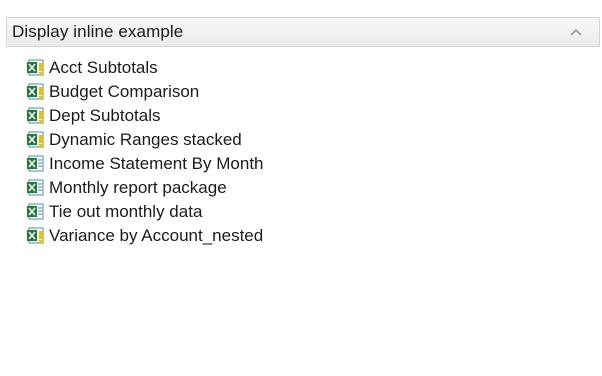 This screenshot has height=376, width=602. What do you see at coordinates (103, 67) in the screenshot?
I see `list-item-label: Acct Subtotals` at bounding box center [103, 67].